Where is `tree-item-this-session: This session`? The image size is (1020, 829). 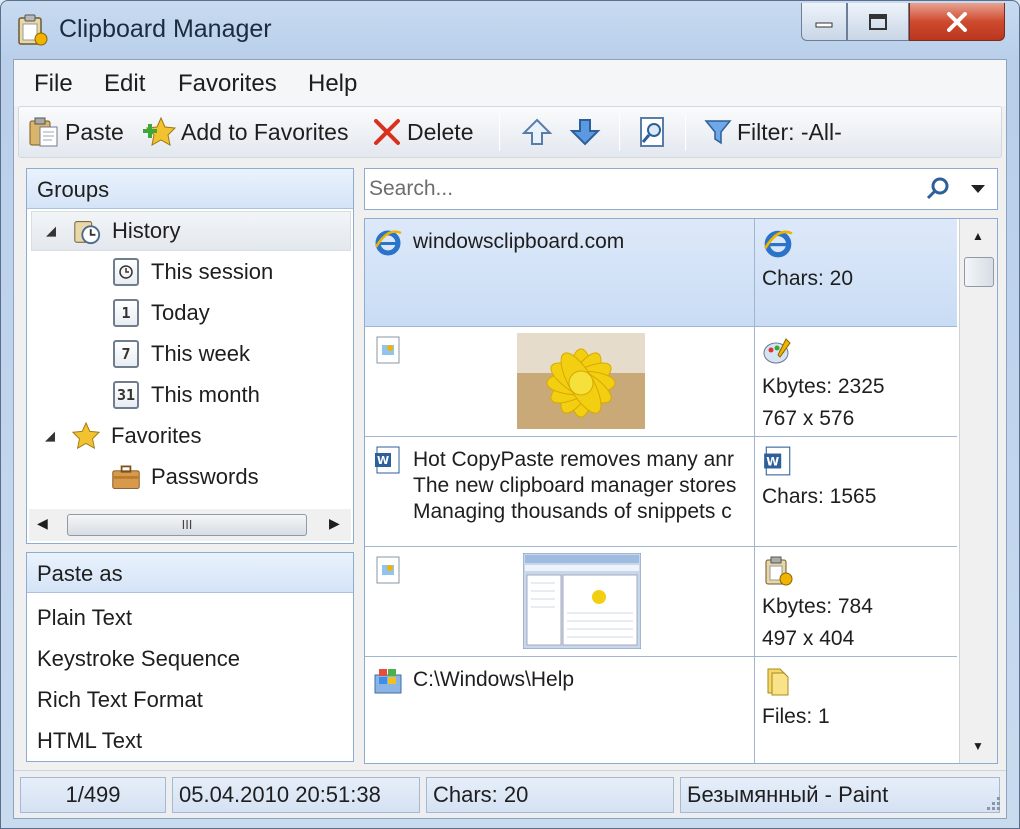
tree-item-this-session: This session is located at coordinates (191, 272).